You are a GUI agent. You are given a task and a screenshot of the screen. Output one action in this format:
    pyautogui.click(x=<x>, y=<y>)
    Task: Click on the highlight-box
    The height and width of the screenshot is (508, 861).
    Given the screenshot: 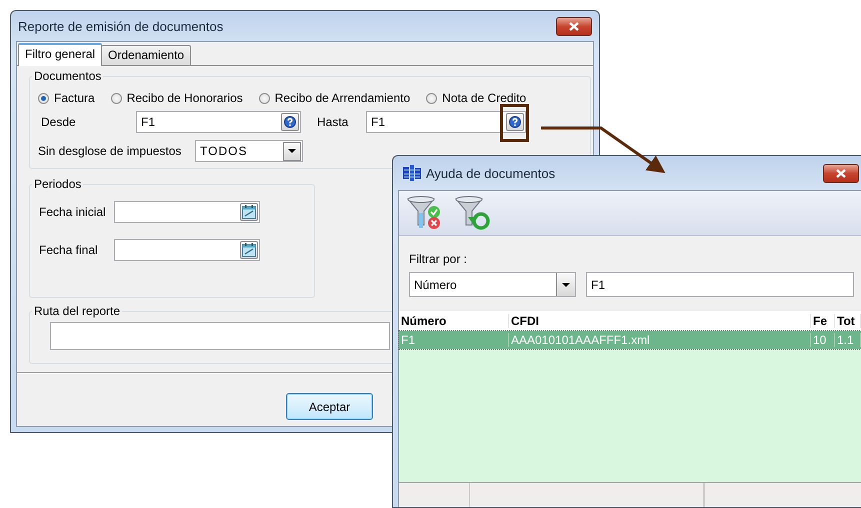 What is the action you would take?
    pyautogui.click(x=514, y=123)
    